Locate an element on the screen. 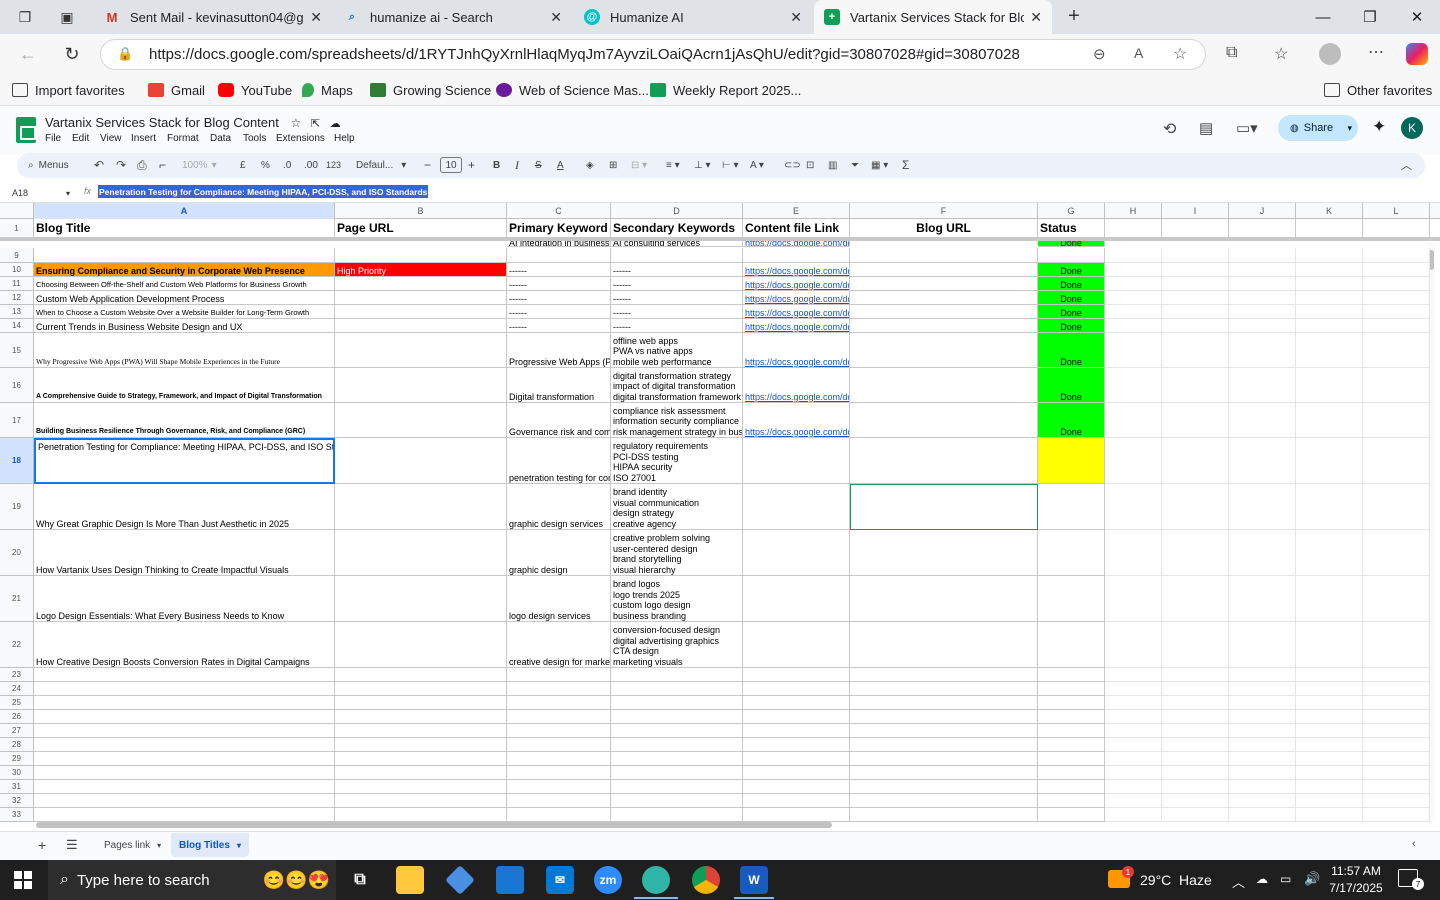 The image size is (1440, 900). column-header-b: B is located at coordinates (421, 211).